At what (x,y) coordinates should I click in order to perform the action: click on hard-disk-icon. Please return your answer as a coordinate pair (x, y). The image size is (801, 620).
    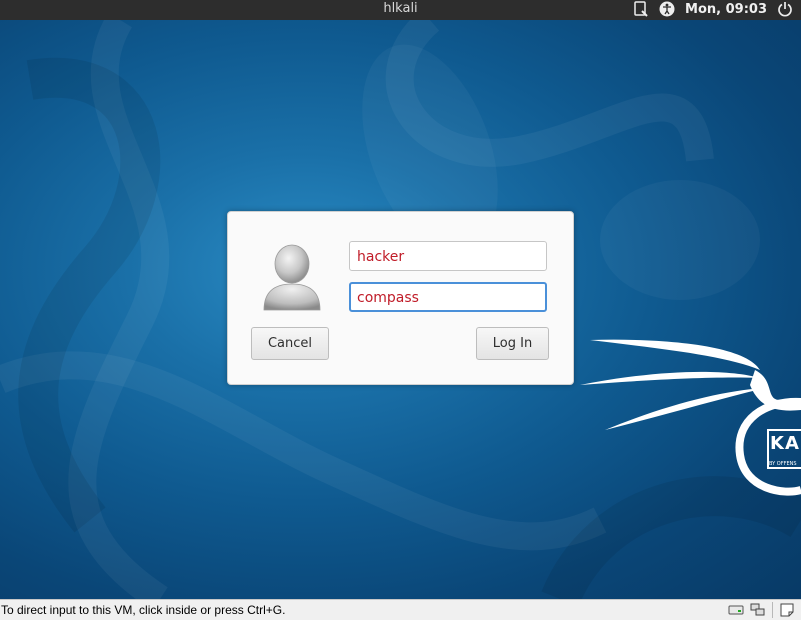
    Looking at the image, I should click on (736, 610).